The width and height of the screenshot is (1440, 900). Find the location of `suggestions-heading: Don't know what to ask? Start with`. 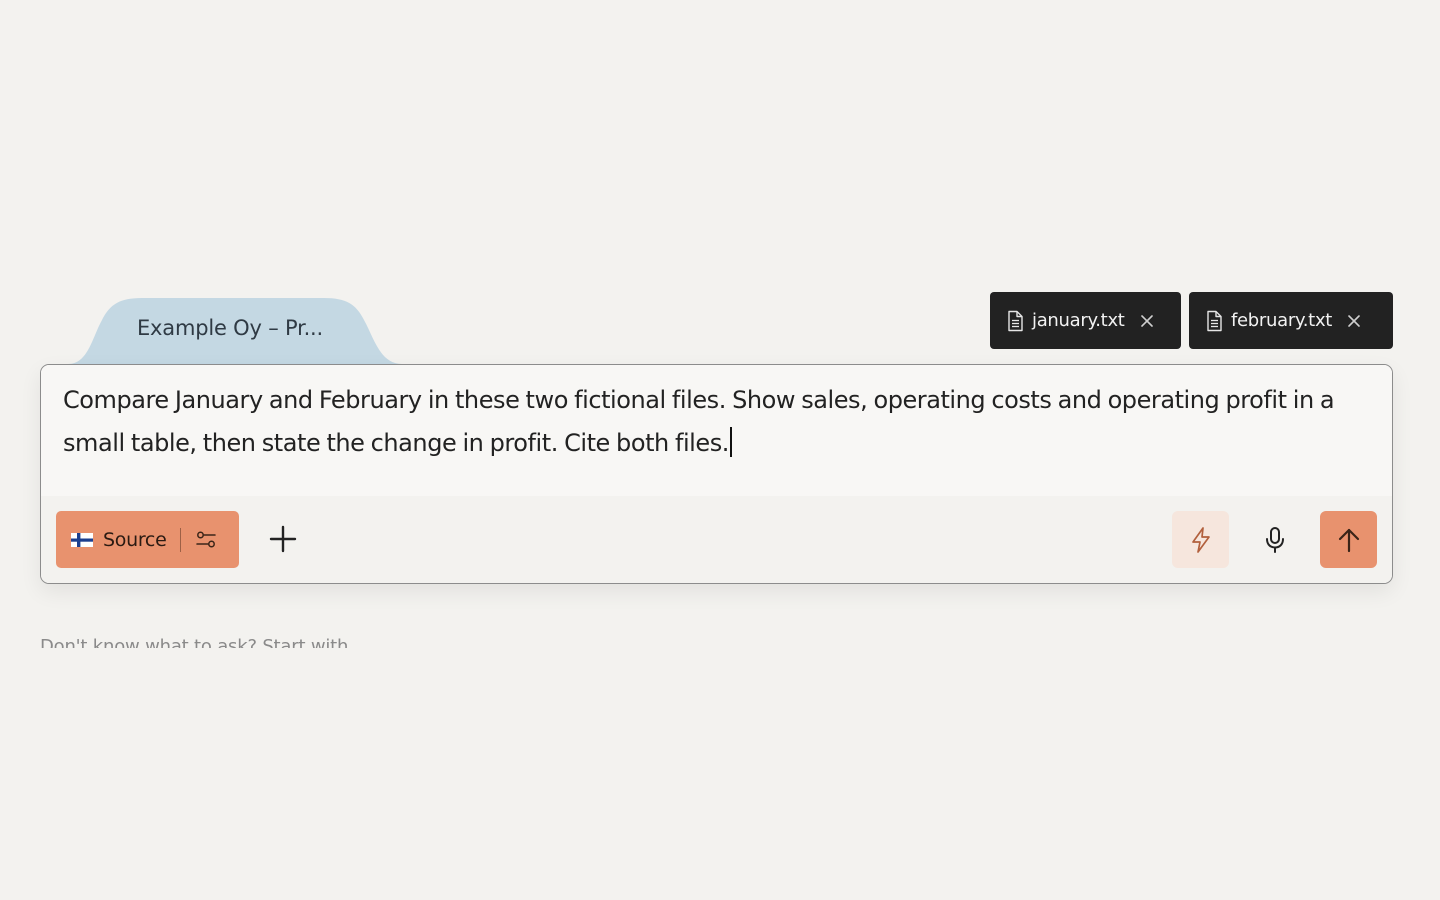

suggestions-heading: Don't know what to ask? Start with is located at coordinates (240, 641).